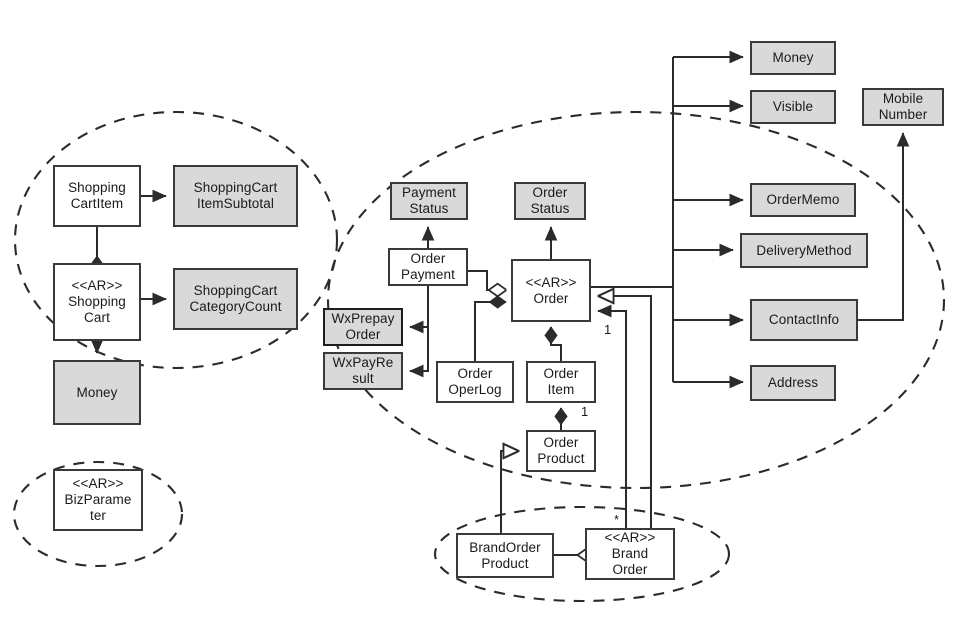 Image resolution: width=967 pixels, height=631 pixels. I want to click on node-biz-parameter: <<AR>> BizParame ter, so click(98, 500).